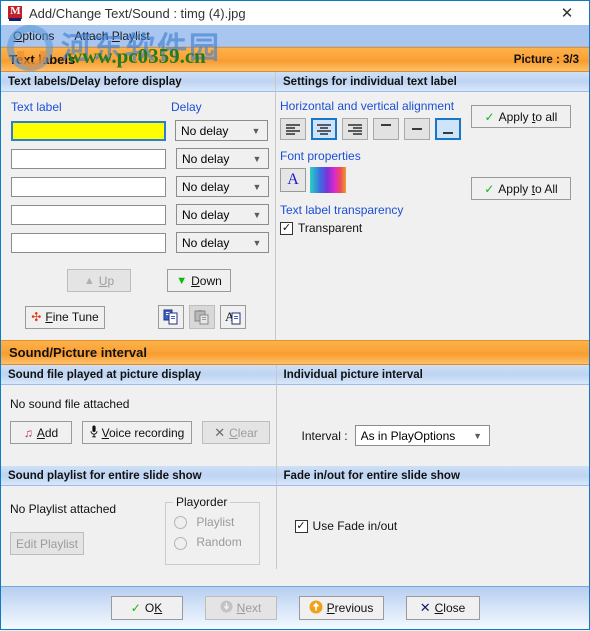 The image size is (590, 631). Describe the element at coordinates (65, 317) in the screenshot. I see `fine-tune-button: ✣ Fine Tune` at that location.